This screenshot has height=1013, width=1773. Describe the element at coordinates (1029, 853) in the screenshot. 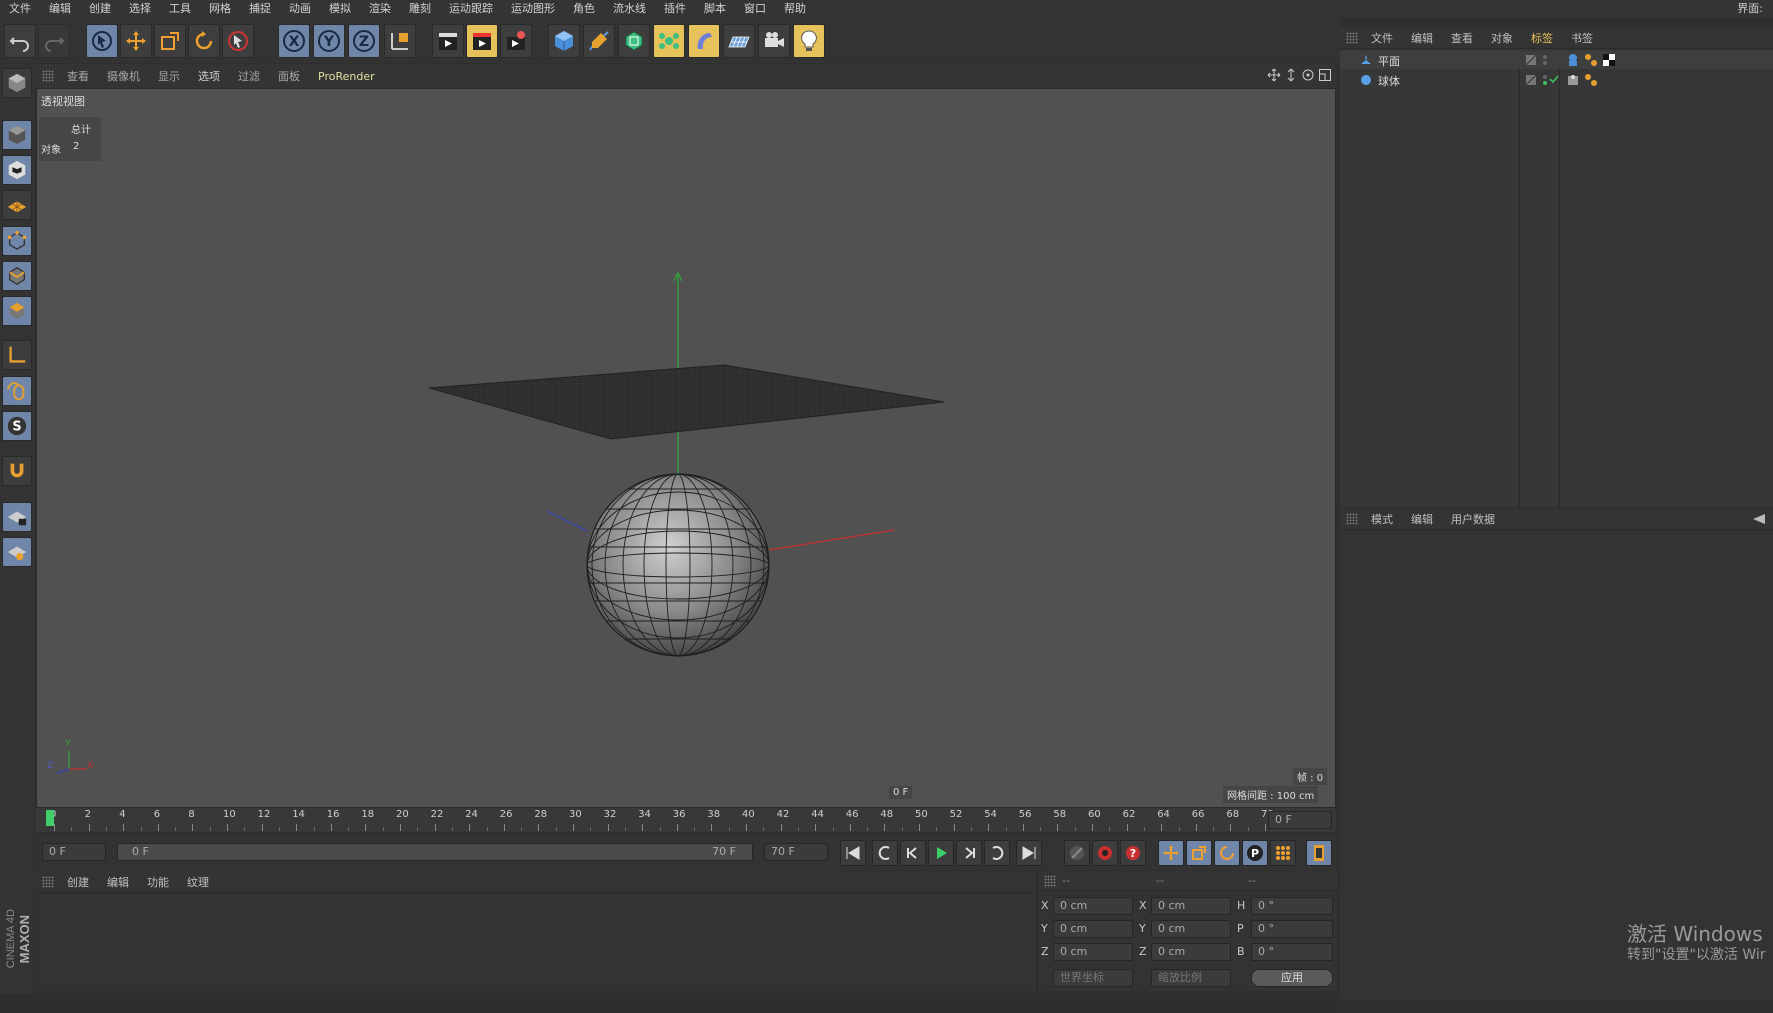

I see `go-to-end-button` at that location.